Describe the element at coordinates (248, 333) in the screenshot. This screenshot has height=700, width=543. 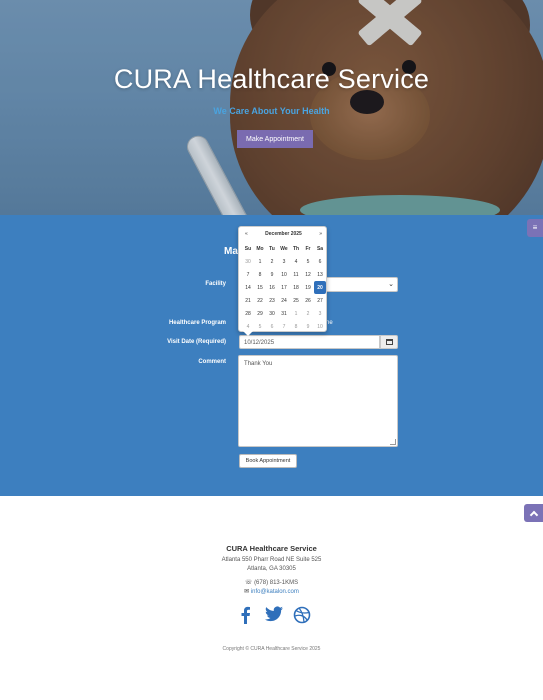
I see `datepicker-pointer` at that location.